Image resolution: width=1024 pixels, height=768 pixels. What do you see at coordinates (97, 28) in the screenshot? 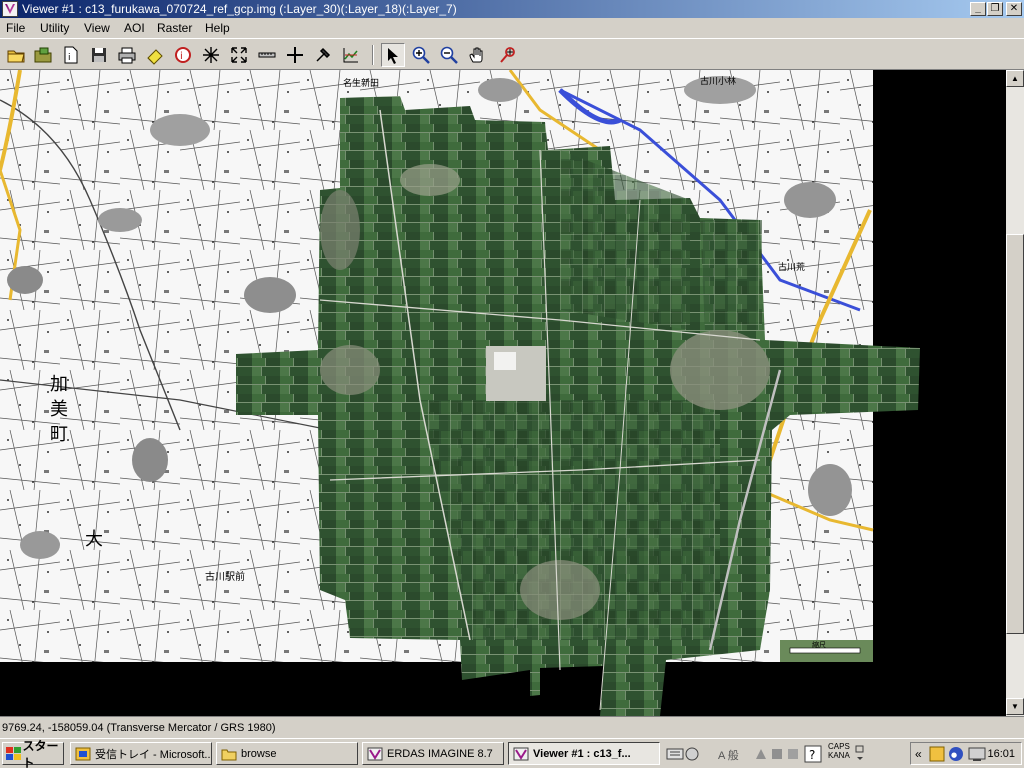
I see `menu-view: View` at bounding box center [97, 28].